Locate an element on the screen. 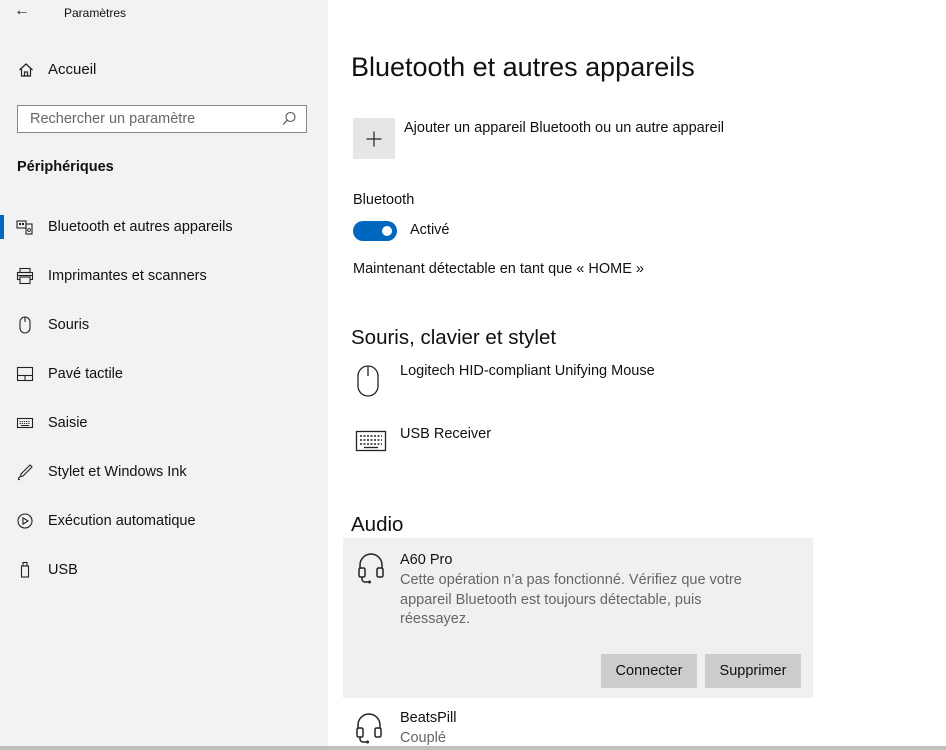 Image resolution: width=946 pixels, height=750 pixels. plus-icon is located at coordinates (374, 138).